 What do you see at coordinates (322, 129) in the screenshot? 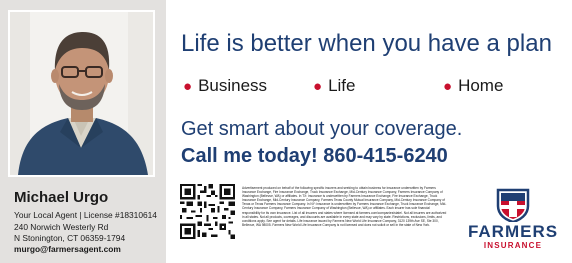
I see `subhead: Get smart about your coverage.` at bounding box center [322, 129].